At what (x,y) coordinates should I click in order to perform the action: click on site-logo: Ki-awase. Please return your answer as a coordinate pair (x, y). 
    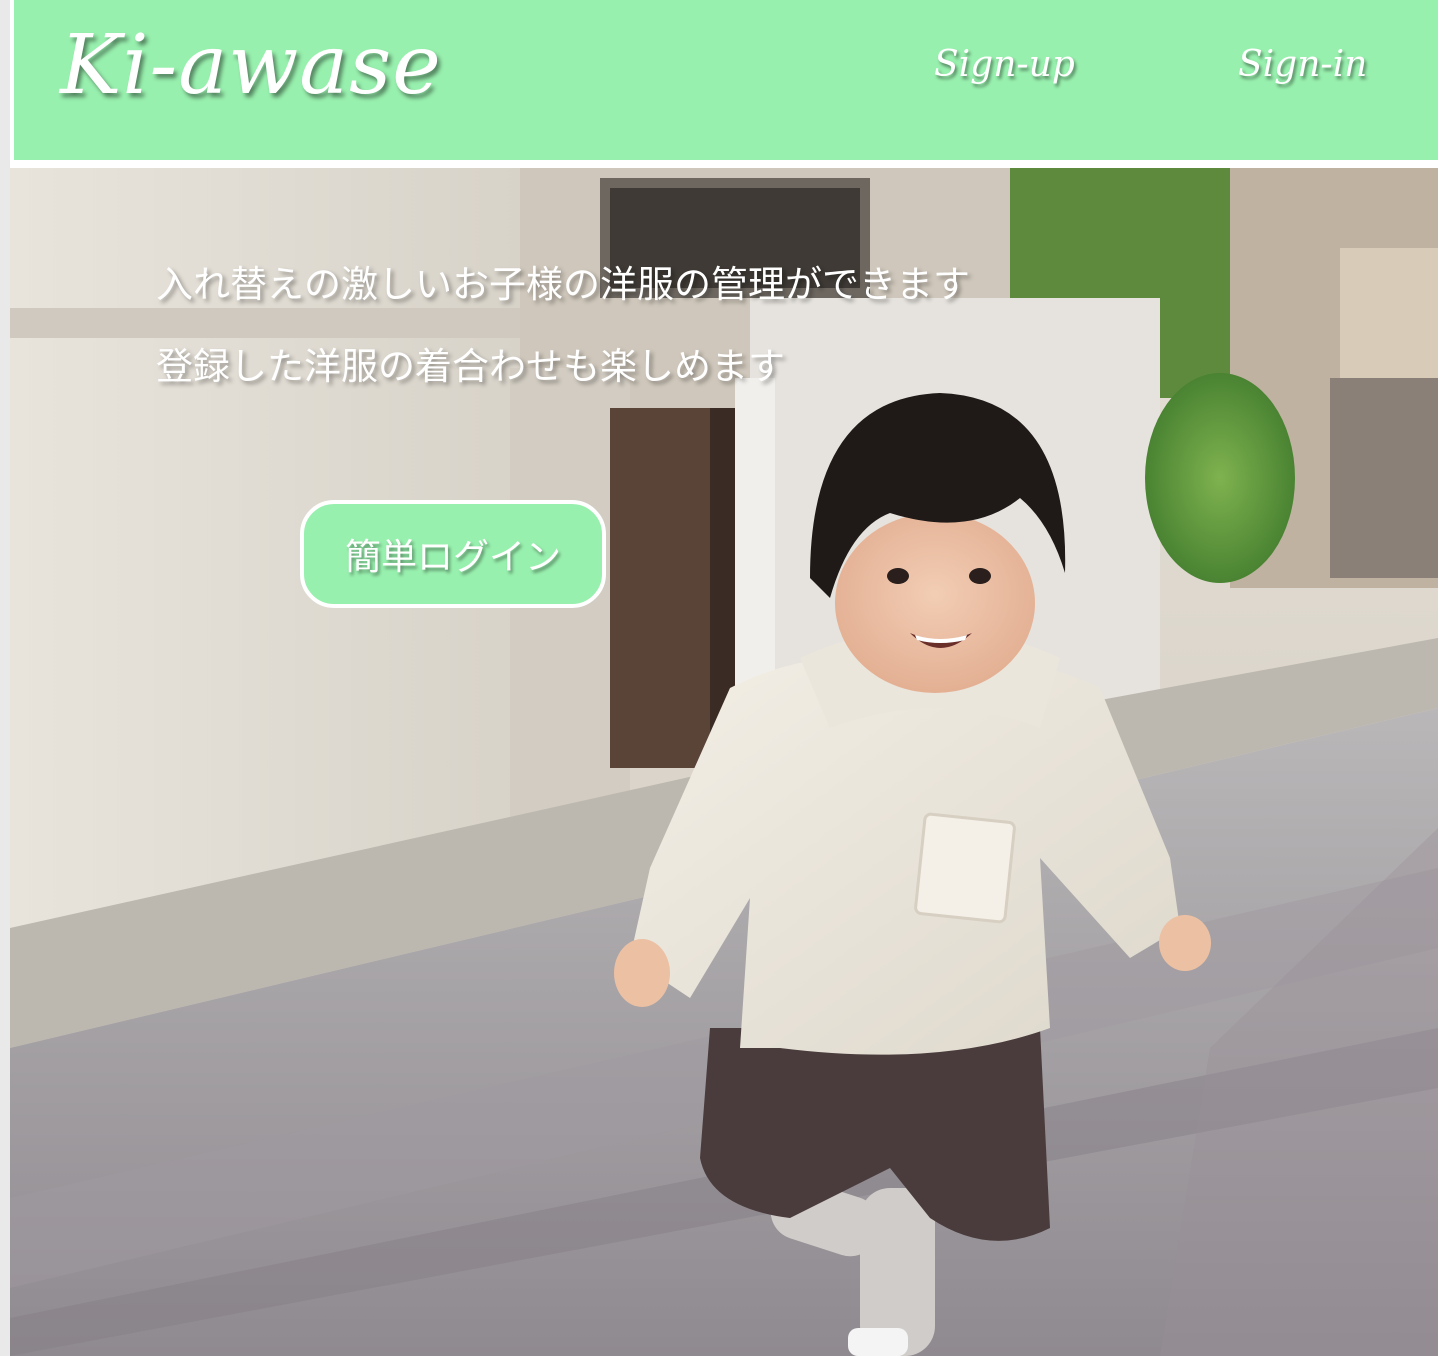
    Looking at the image, I should click on (251, 65).